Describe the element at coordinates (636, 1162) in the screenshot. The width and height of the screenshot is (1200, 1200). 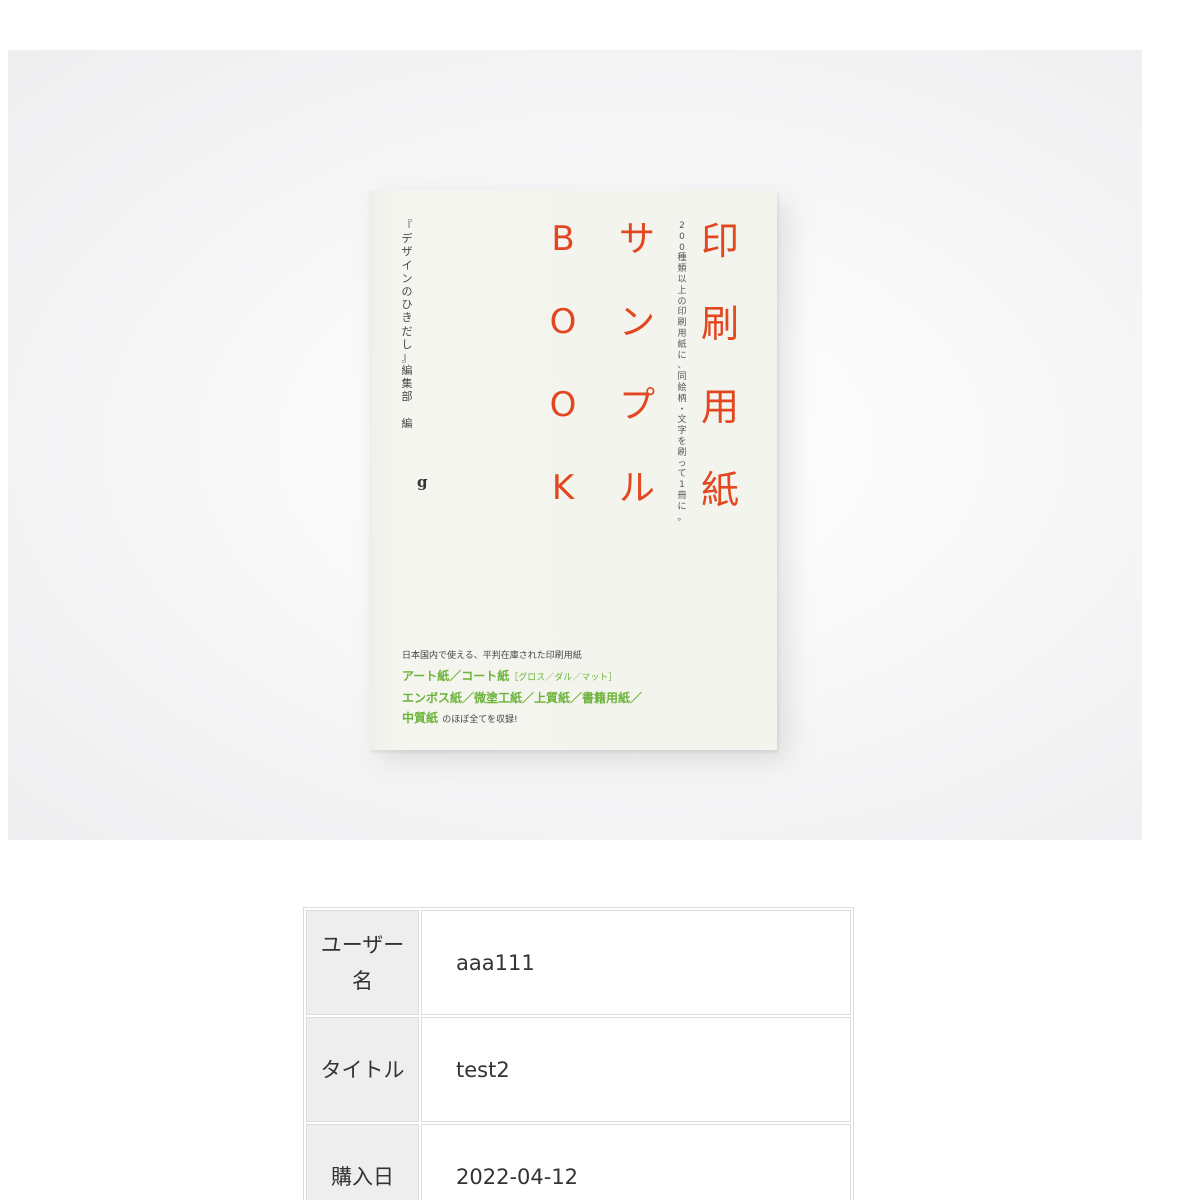
I see `value-purchase-date: 2022-04-12` at that location.